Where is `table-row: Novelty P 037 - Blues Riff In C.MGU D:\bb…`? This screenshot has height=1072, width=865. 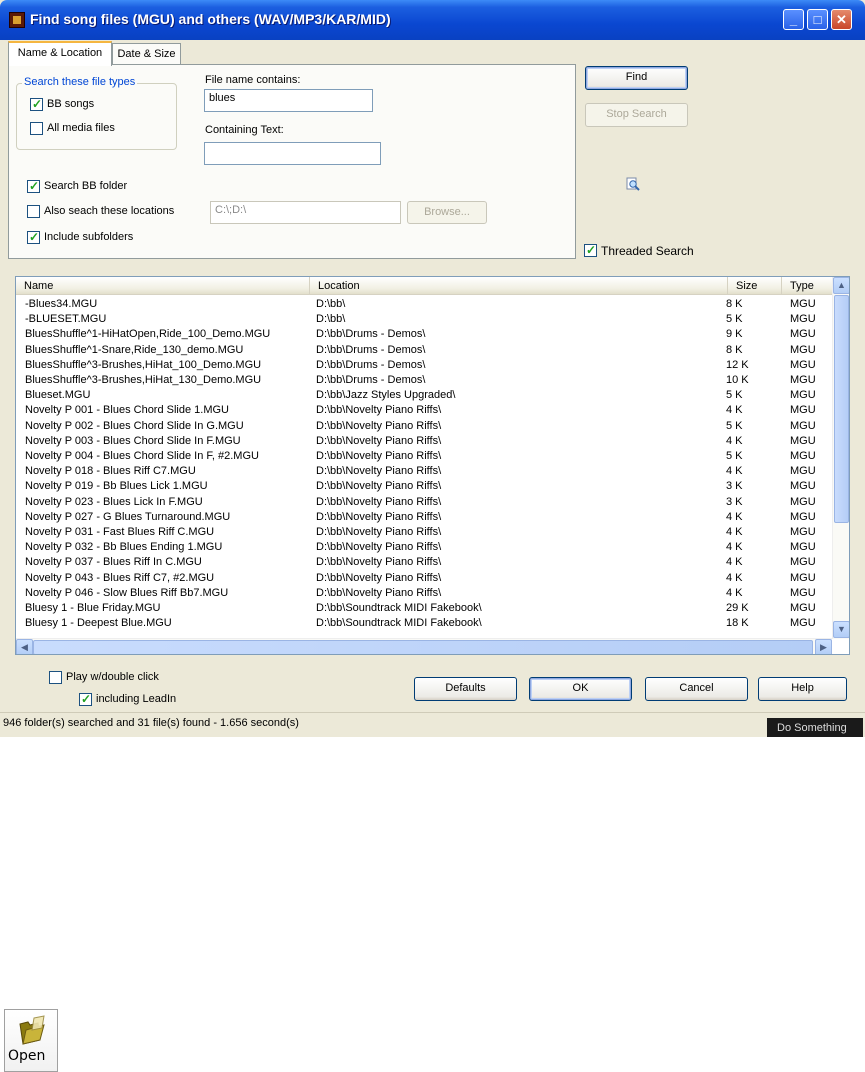
table-row: Novelty P 037 - Blues Riff In C.MGU D:\bb… is located at coordinates (424, 562).